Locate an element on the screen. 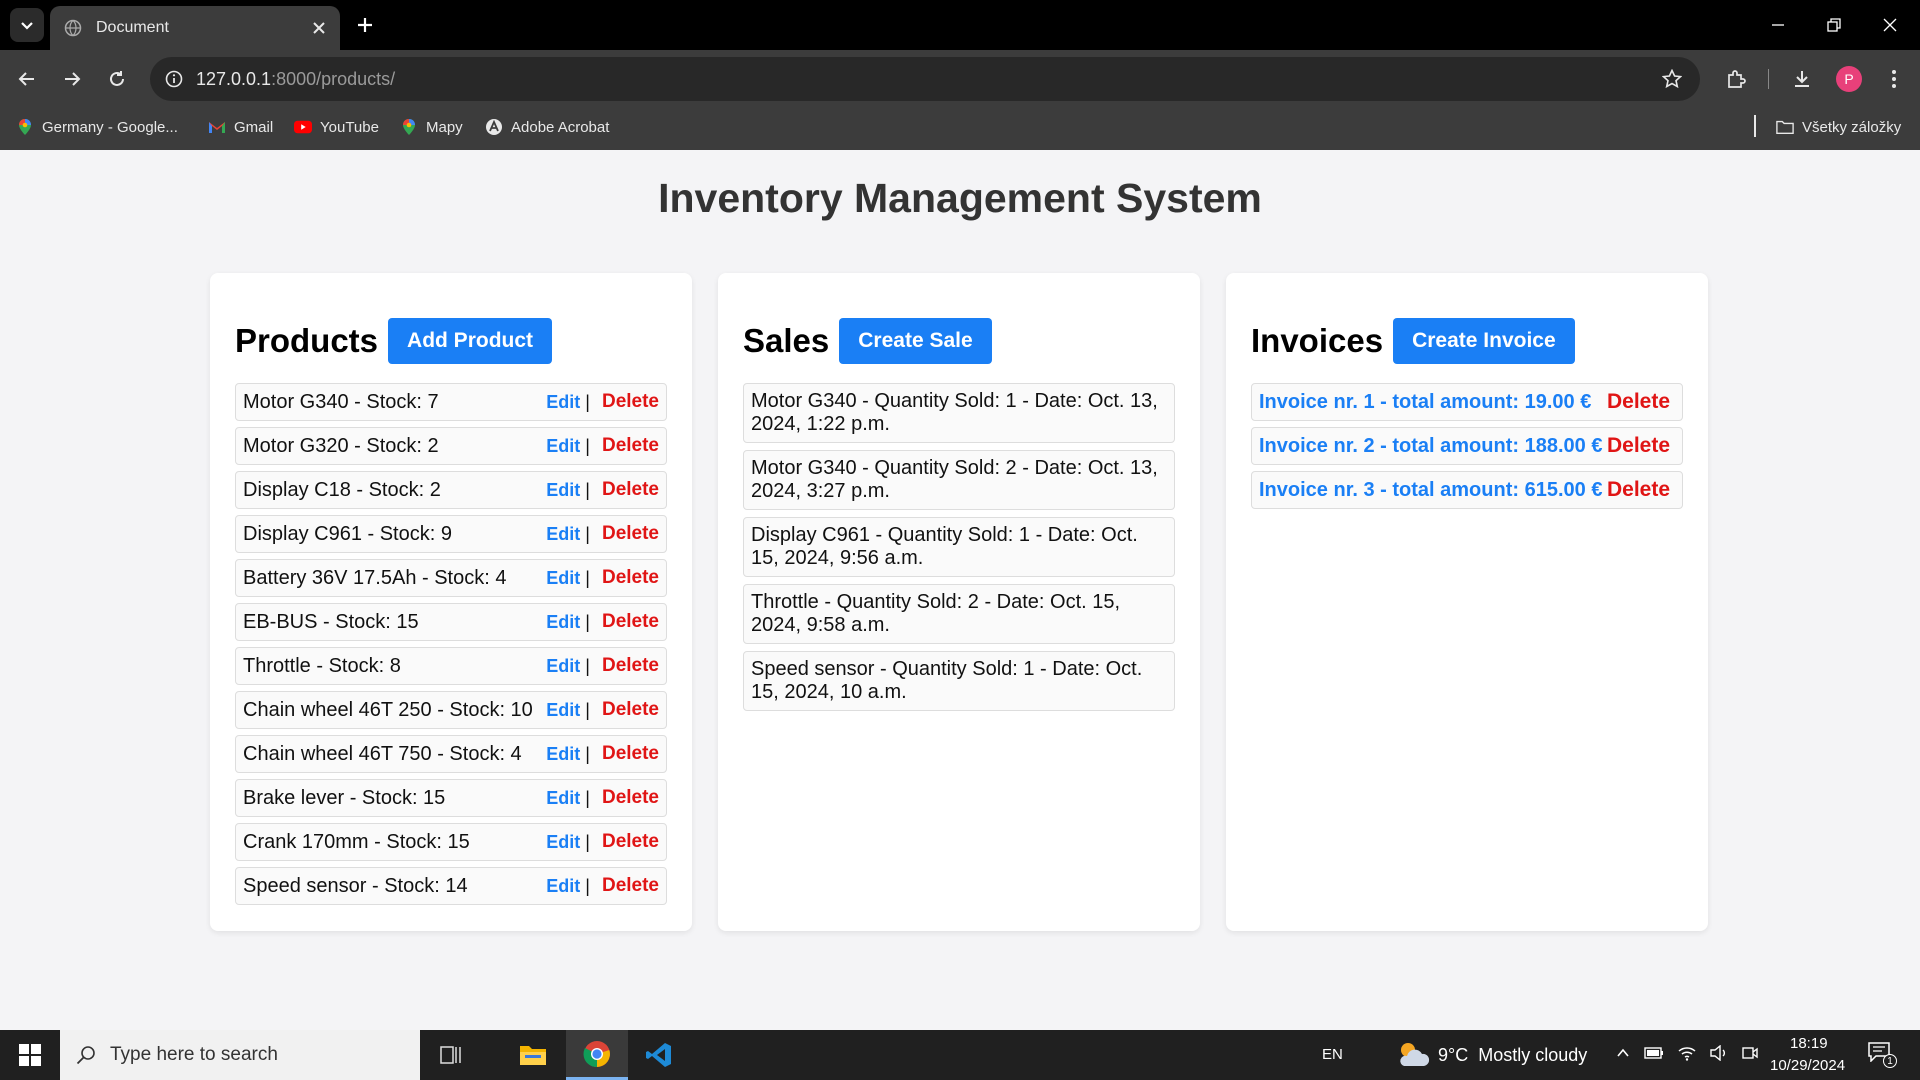 The image size is (1920, 1080). wifi-icon is located at coordinates (1687, 1053).